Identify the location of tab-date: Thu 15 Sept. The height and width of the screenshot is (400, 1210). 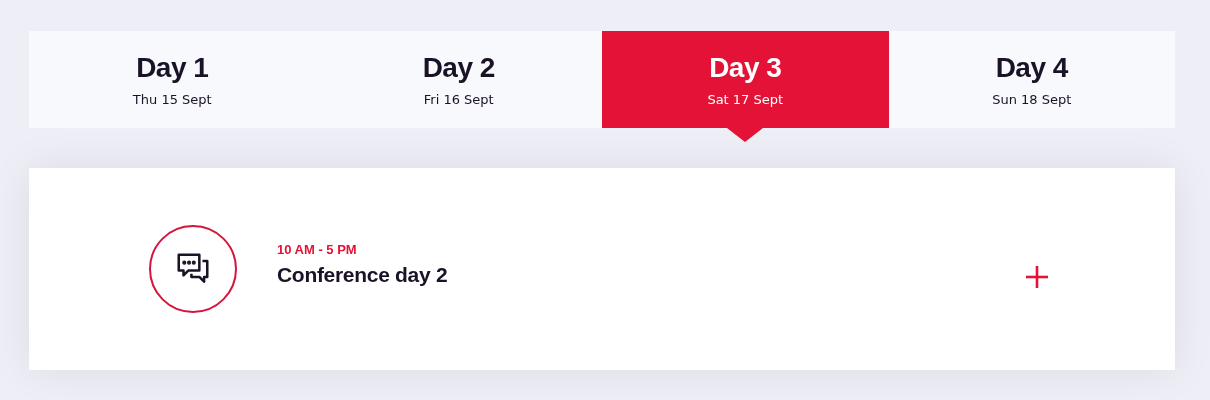
(172, 99).